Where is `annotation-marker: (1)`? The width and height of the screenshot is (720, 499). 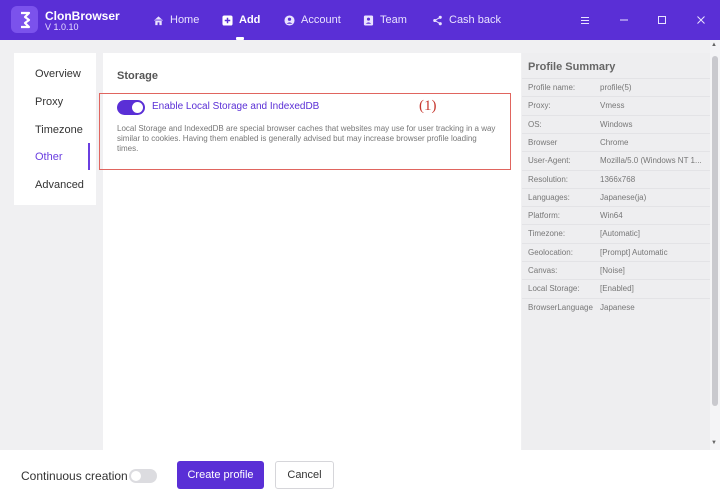 annotation-marker: (1) is located at coordinates (428, 106).